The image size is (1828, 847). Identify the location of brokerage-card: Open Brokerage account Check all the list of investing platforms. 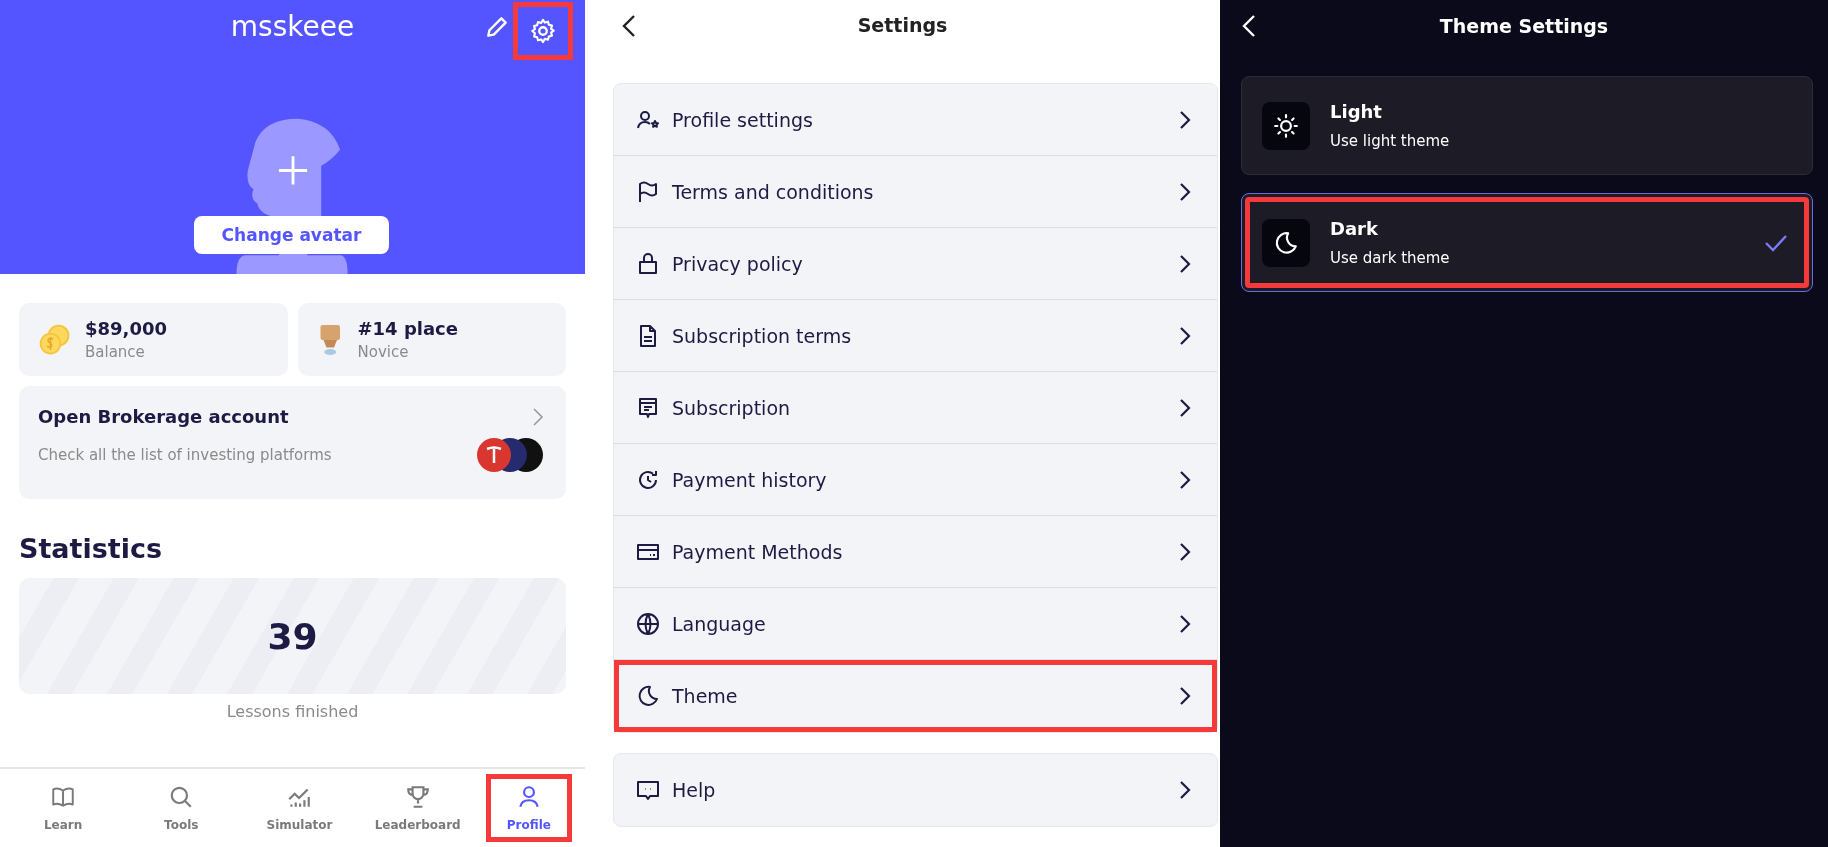
(292, 442).